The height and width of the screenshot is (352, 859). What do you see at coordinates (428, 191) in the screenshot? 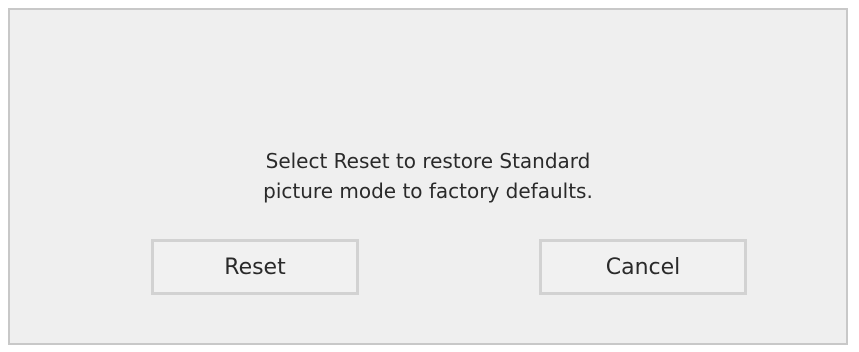
I see `message-line-2: picture mode to factory defaults.` at bounding box center [428, 191].